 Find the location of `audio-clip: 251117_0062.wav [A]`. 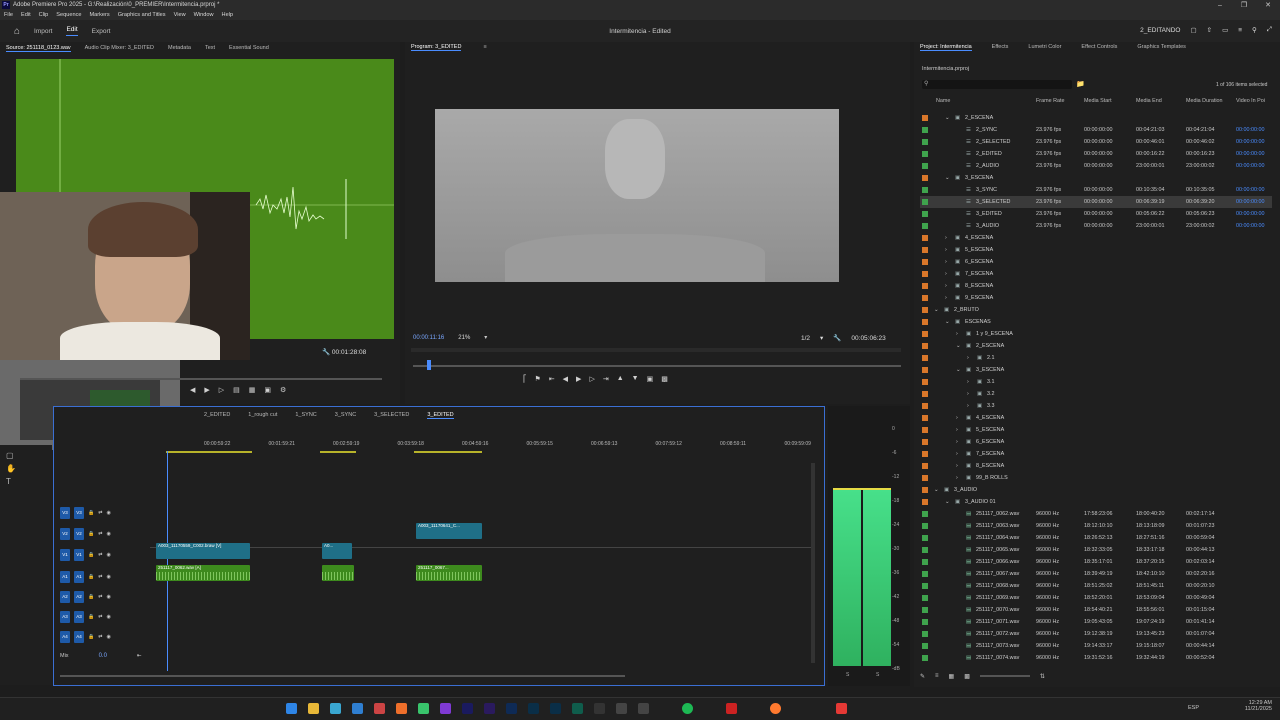

audio-clip: 251117_0062.wav [A] is located at coordinates (203, 573).